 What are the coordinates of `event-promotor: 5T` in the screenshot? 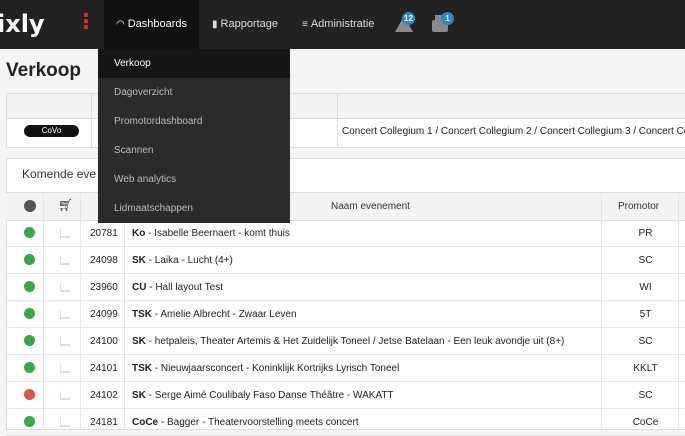 It's located at (645, 314).